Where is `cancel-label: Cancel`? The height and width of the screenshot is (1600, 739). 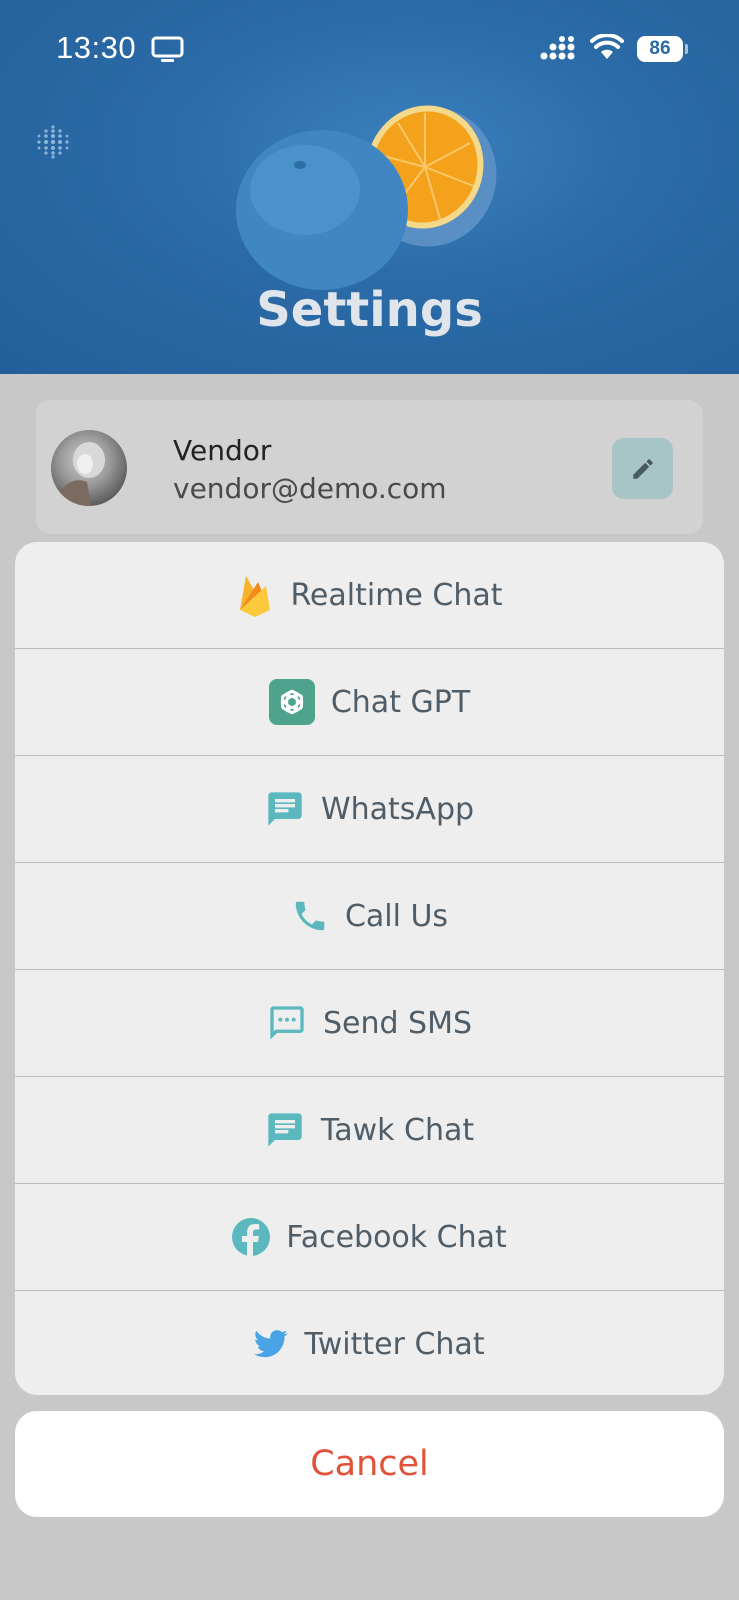 cancel-label: Cancel is located at coordinates (369, 1464).